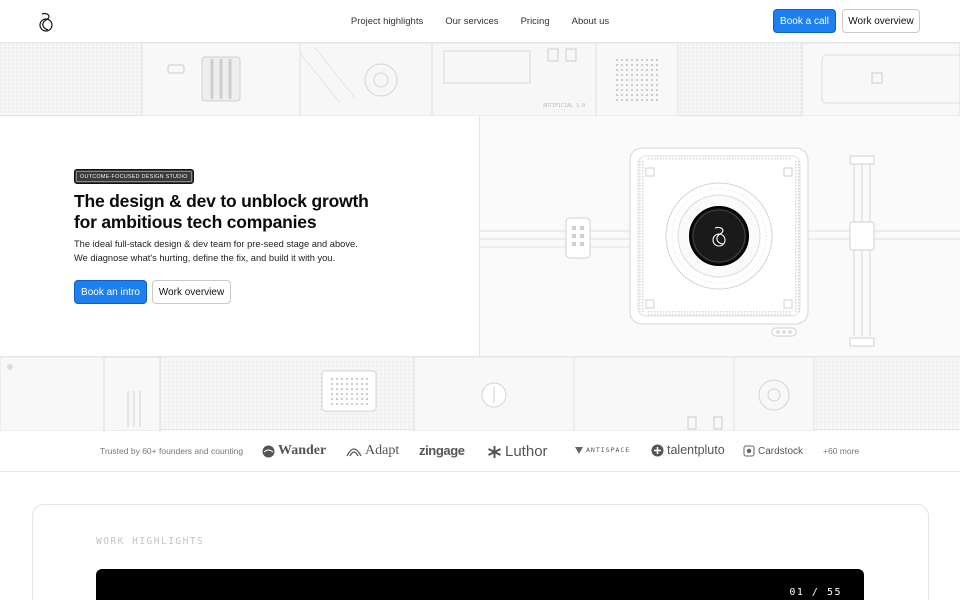 The height and width of the screenshot is (600, 960). I want to click on logo-zingage: zingage, so click(442, 450).